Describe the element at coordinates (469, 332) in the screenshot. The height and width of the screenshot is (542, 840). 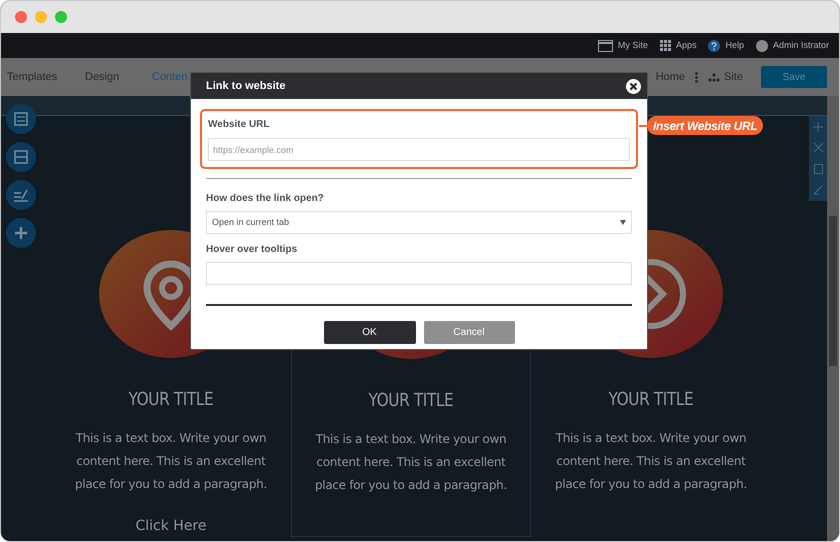
I see `cancel-button: Cancel` at that location.